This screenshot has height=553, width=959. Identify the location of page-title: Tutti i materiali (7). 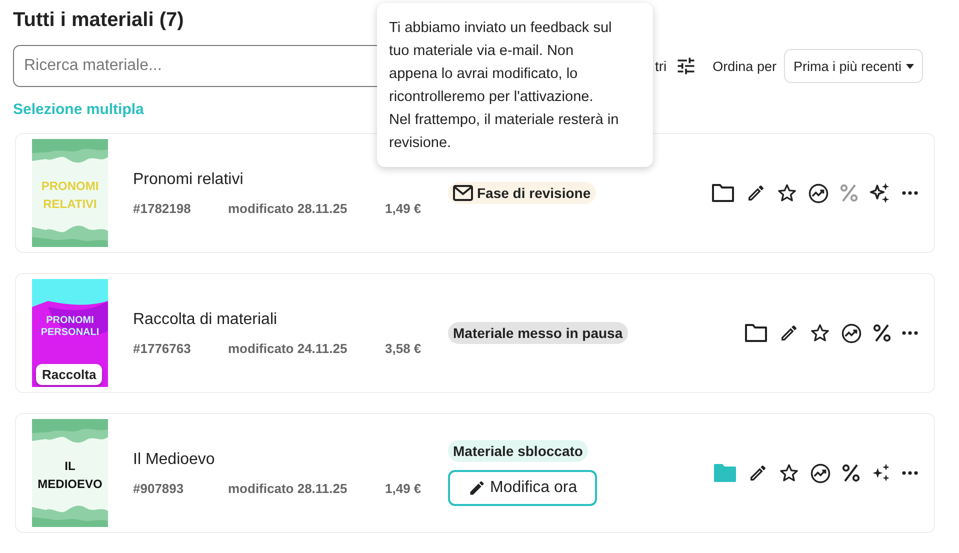
(98, 20).